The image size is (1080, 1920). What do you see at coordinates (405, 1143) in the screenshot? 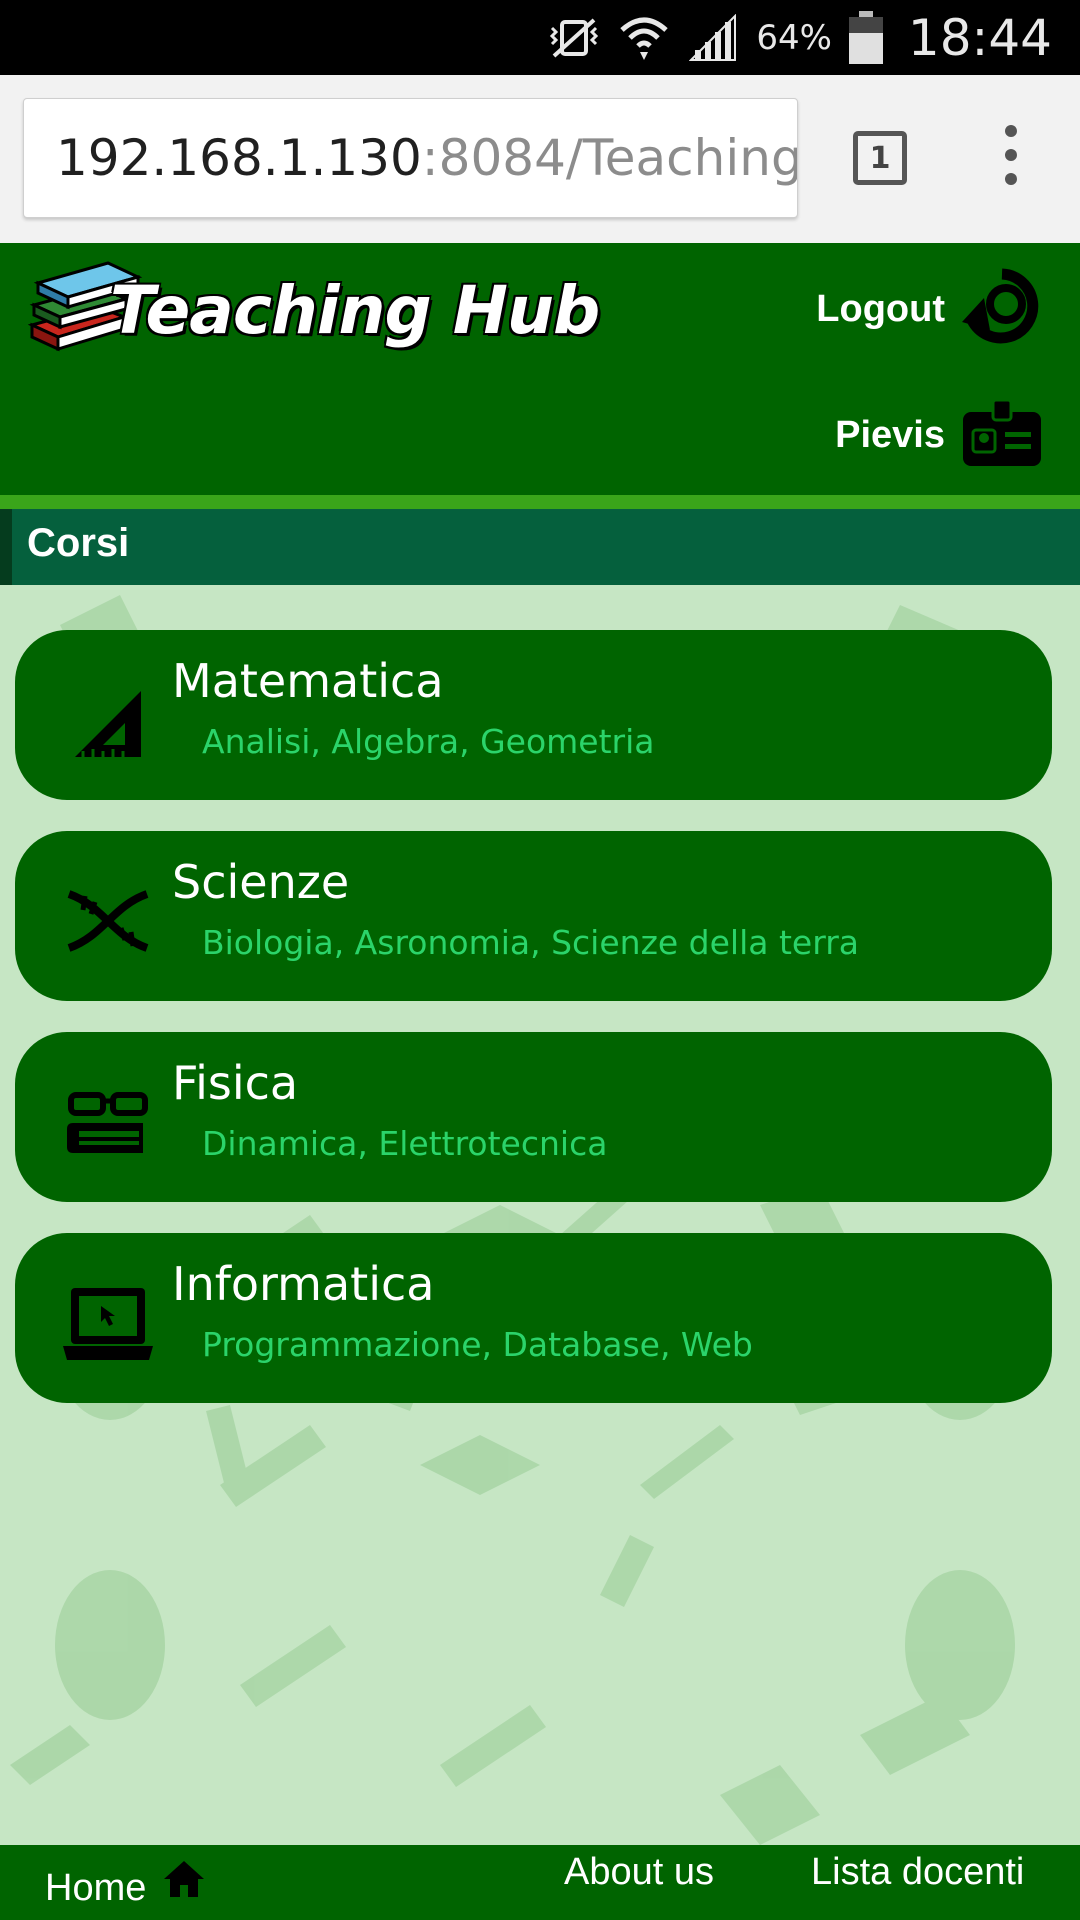
I see `course-subtitle: Dinamica, Elettrotecnica` at bounding box center [405, 1143].